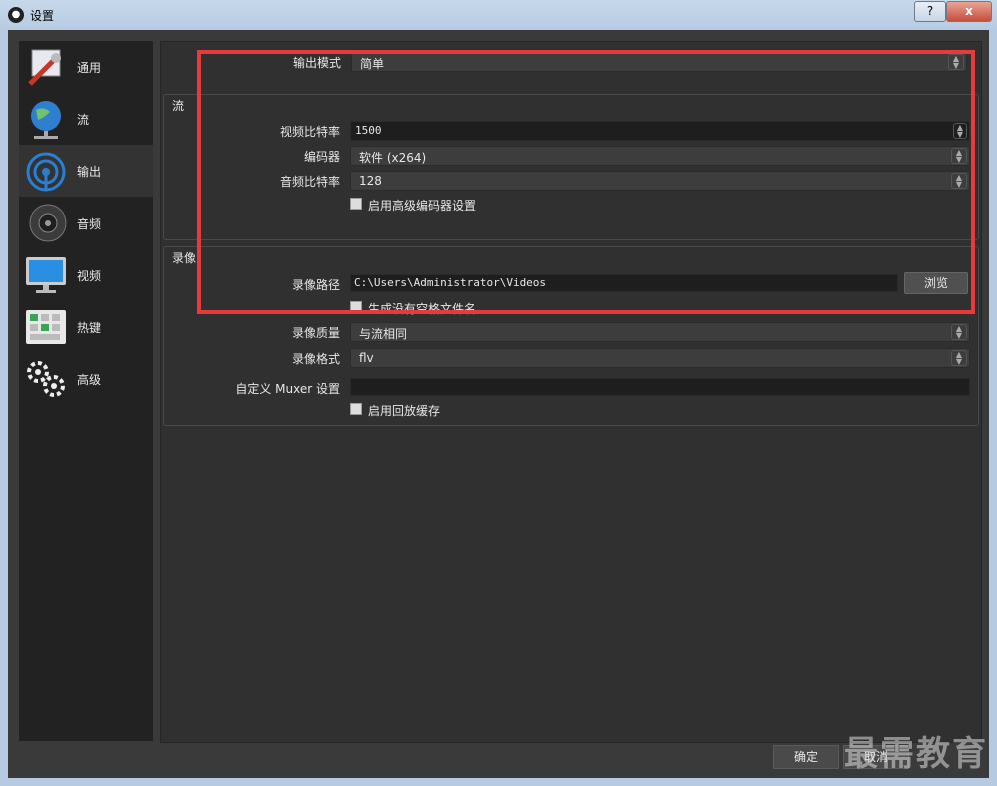  Describe the element at coordinates (450, 410) in the screenshot. I see `replay-buffer-checkbox: 启用回放缓存` at that location.